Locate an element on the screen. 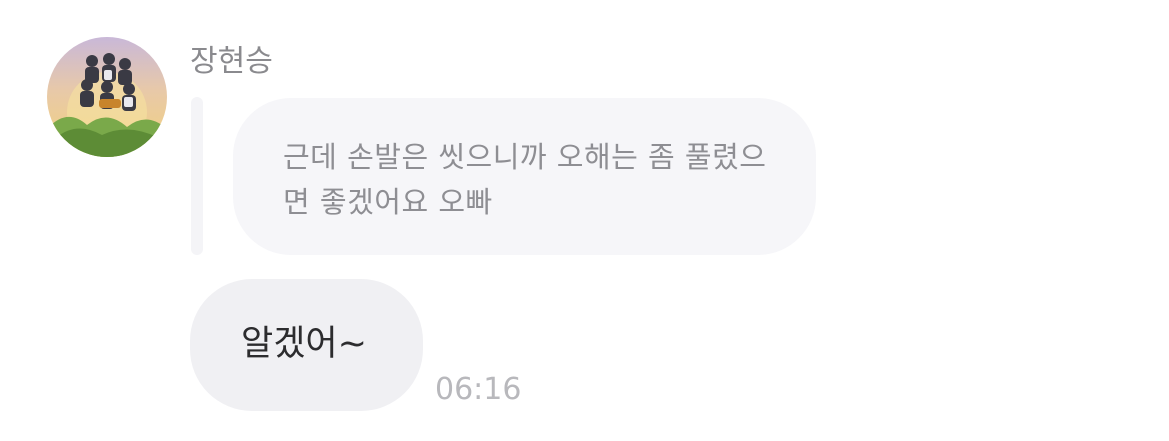 This screenshot has width=1169, height=441. reply-quote-bar is located at coordinates (197, 176).